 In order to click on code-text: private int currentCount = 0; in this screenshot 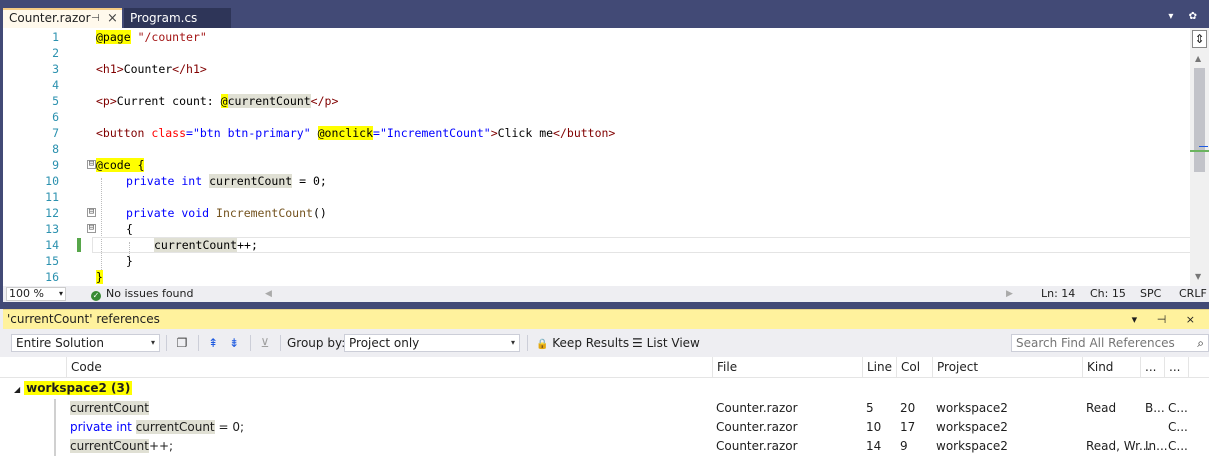, I will do `click(226, 181)`.